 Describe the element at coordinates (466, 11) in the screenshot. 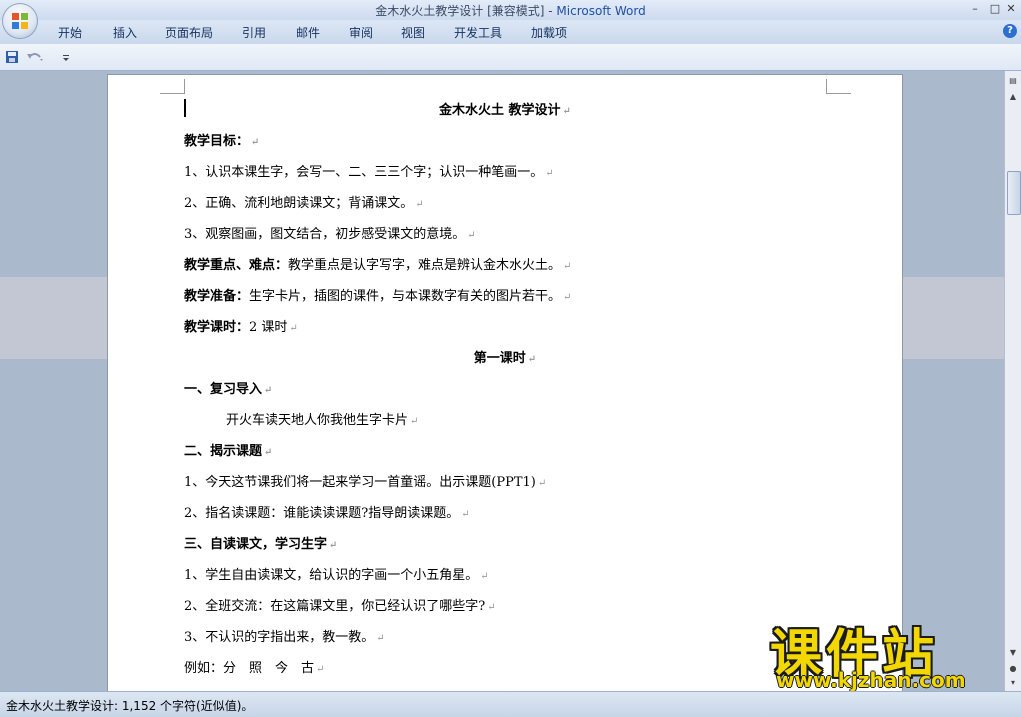

I see `document-name: 金木水火土教学设计 [兼容模式] -` at that location.